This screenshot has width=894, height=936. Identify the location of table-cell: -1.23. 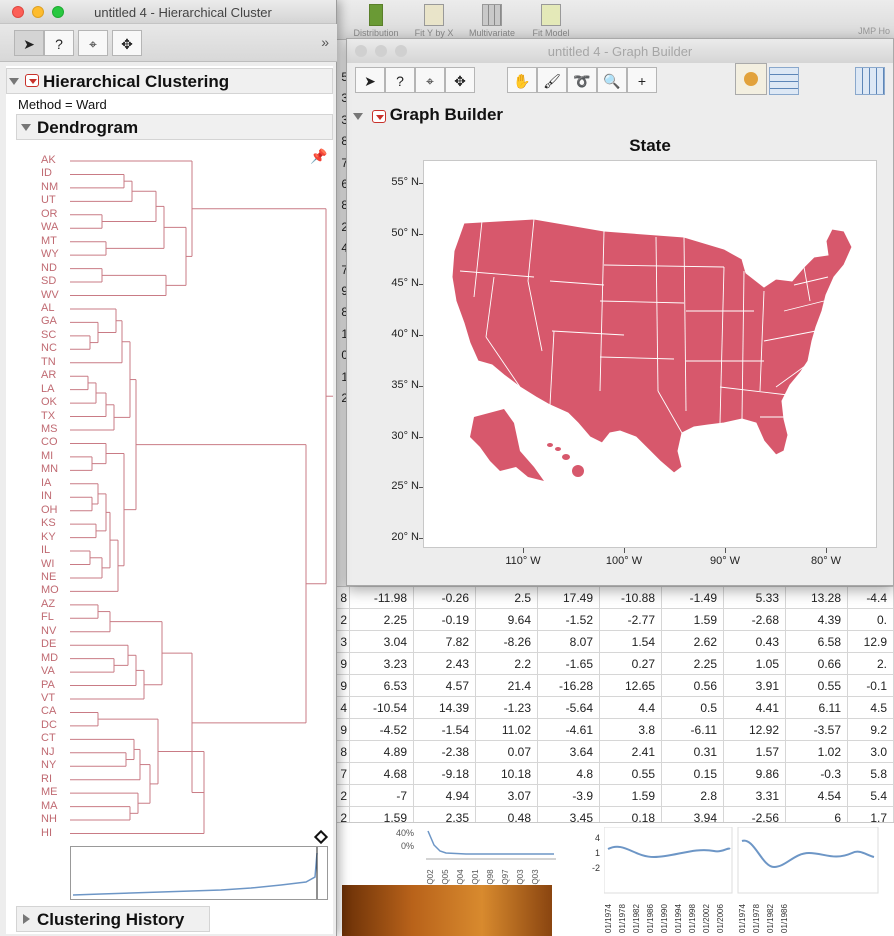
(507, 708).